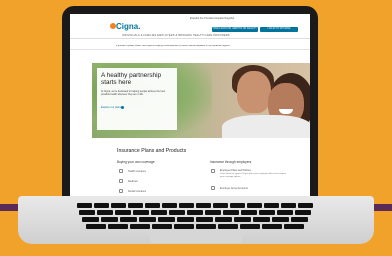 Image resolution: width=392 pixels, height=256 pixels. What do you see at coordinates (279, 29) in the screenshot?
I see `login-button: LOG IN TO MYCIGNA` at bounding box center [279, 29].